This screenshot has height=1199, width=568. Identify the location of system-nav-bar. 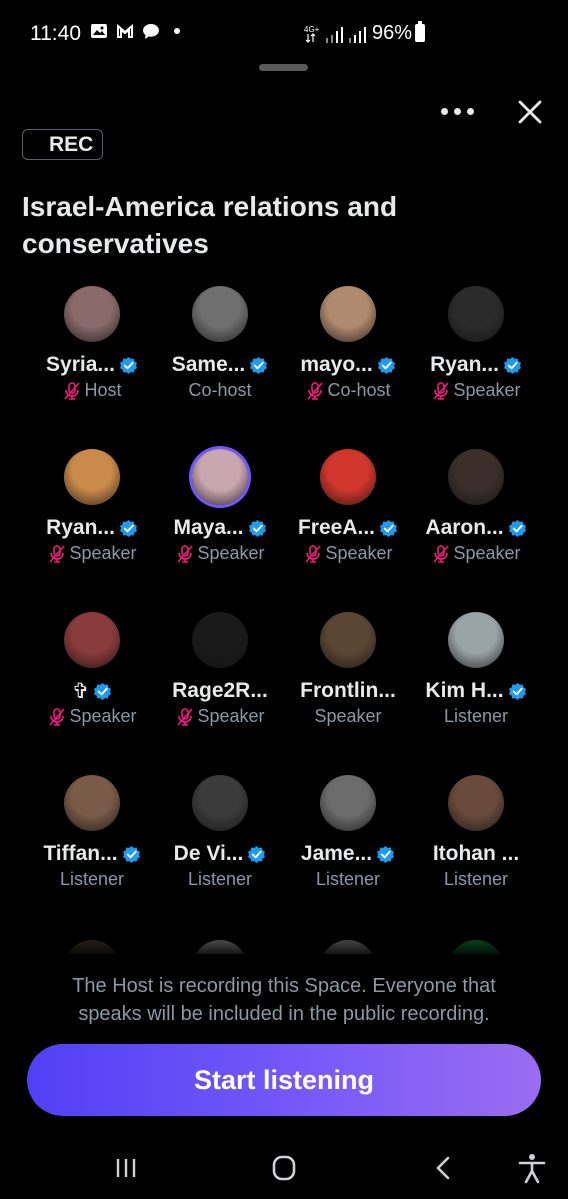
(284, 1167).